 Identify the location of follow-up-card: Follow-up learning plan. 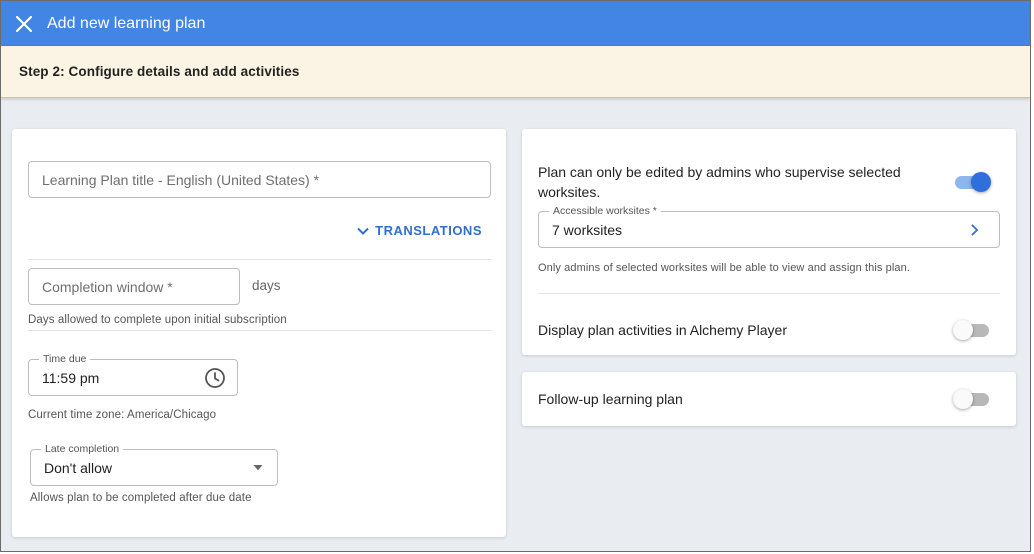
(769, 399).